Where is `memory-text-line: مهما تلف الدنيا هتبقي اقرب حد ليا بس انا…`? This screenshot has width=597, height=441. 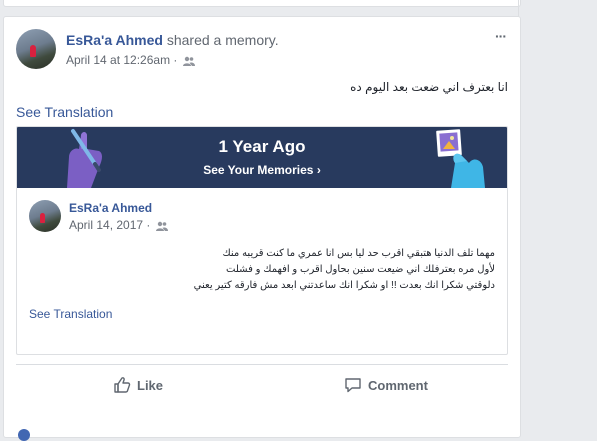 memory-text-line: مهما تلف الدنيا هتبقي اقرب حد ليا بس انا… is located at coordinates (358, 253).